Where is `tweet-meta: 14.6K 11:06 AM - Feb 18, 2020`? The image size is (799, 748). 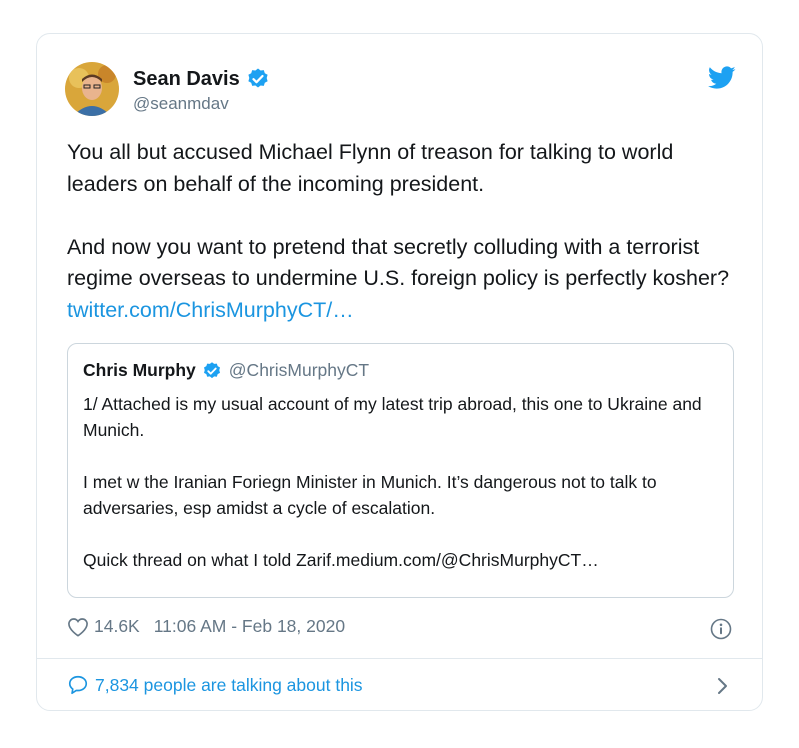
tweet-meta: 14.6K 11:06 AM - Feb 18, 2020 is located at coordinates (206, 626).